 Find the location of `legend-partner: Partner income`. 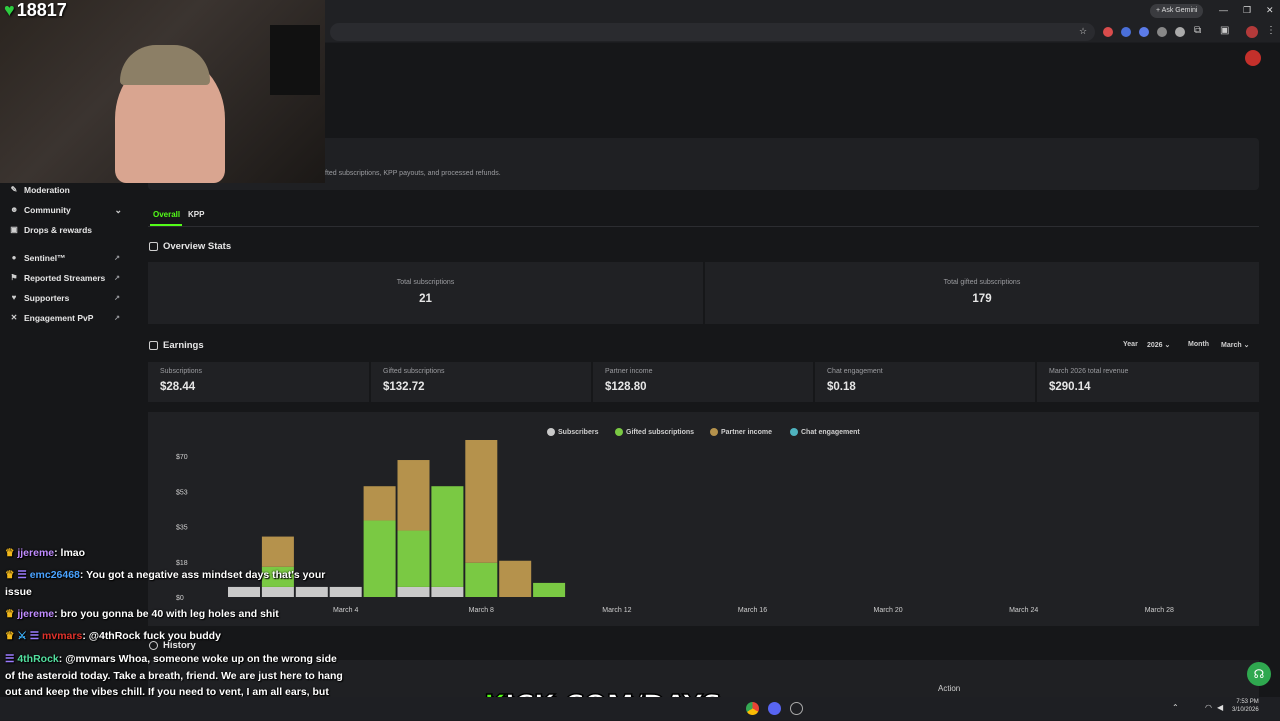

legend-partner: Partner income is located at coordinates (741, 432).